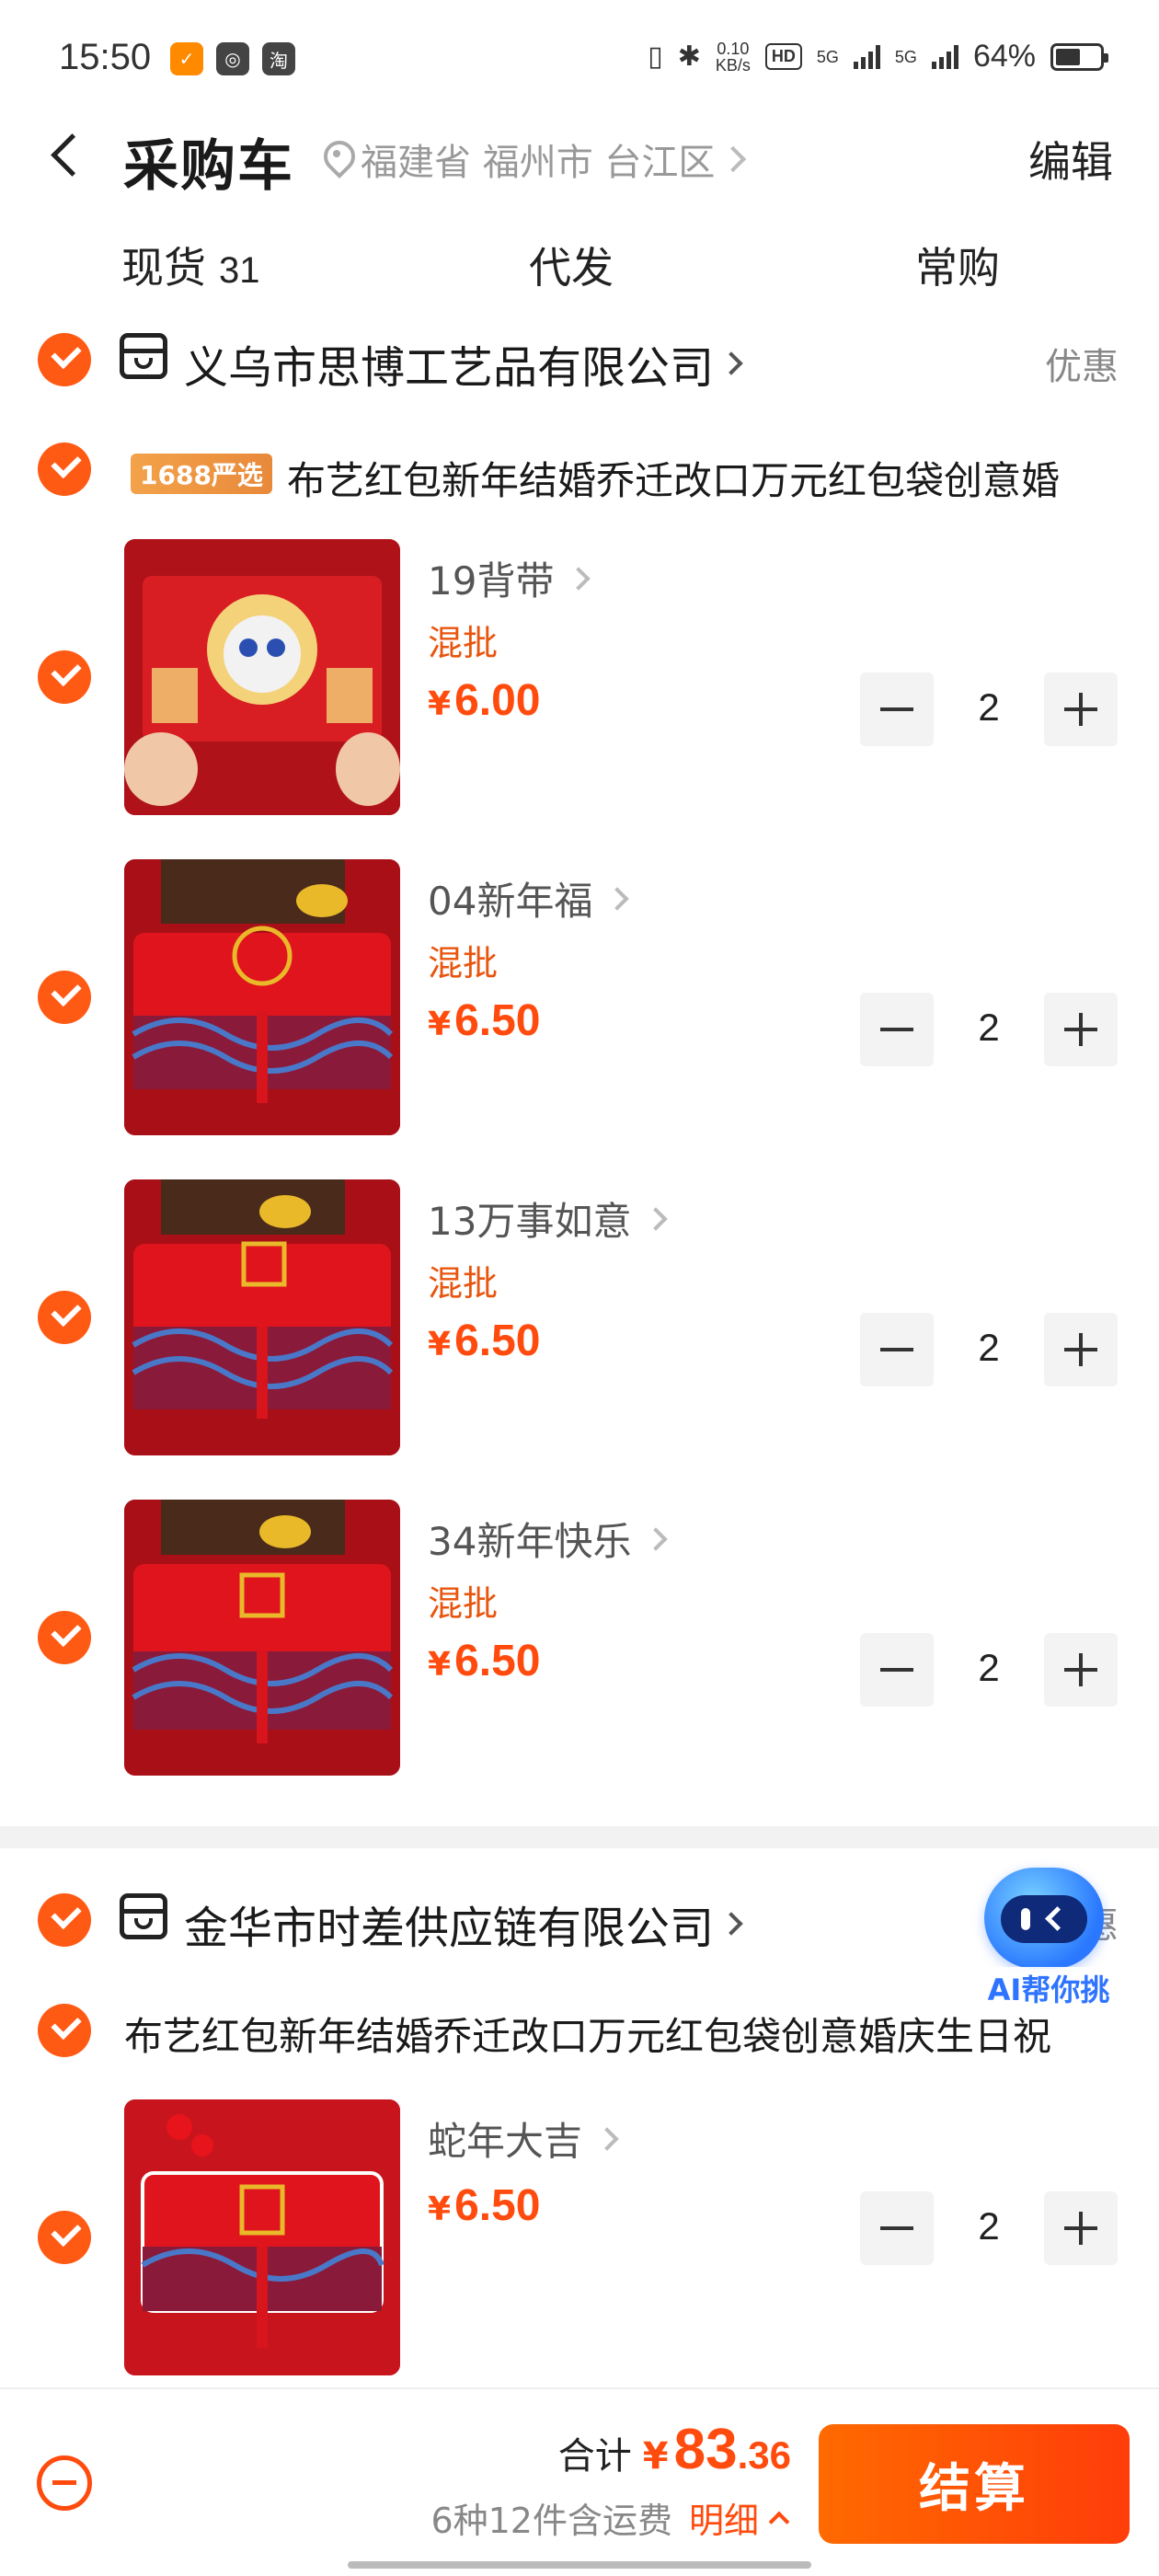 This screenshot has height=2576, width=1159. I want to click on chevron-up-icon, so click(779, 2521).